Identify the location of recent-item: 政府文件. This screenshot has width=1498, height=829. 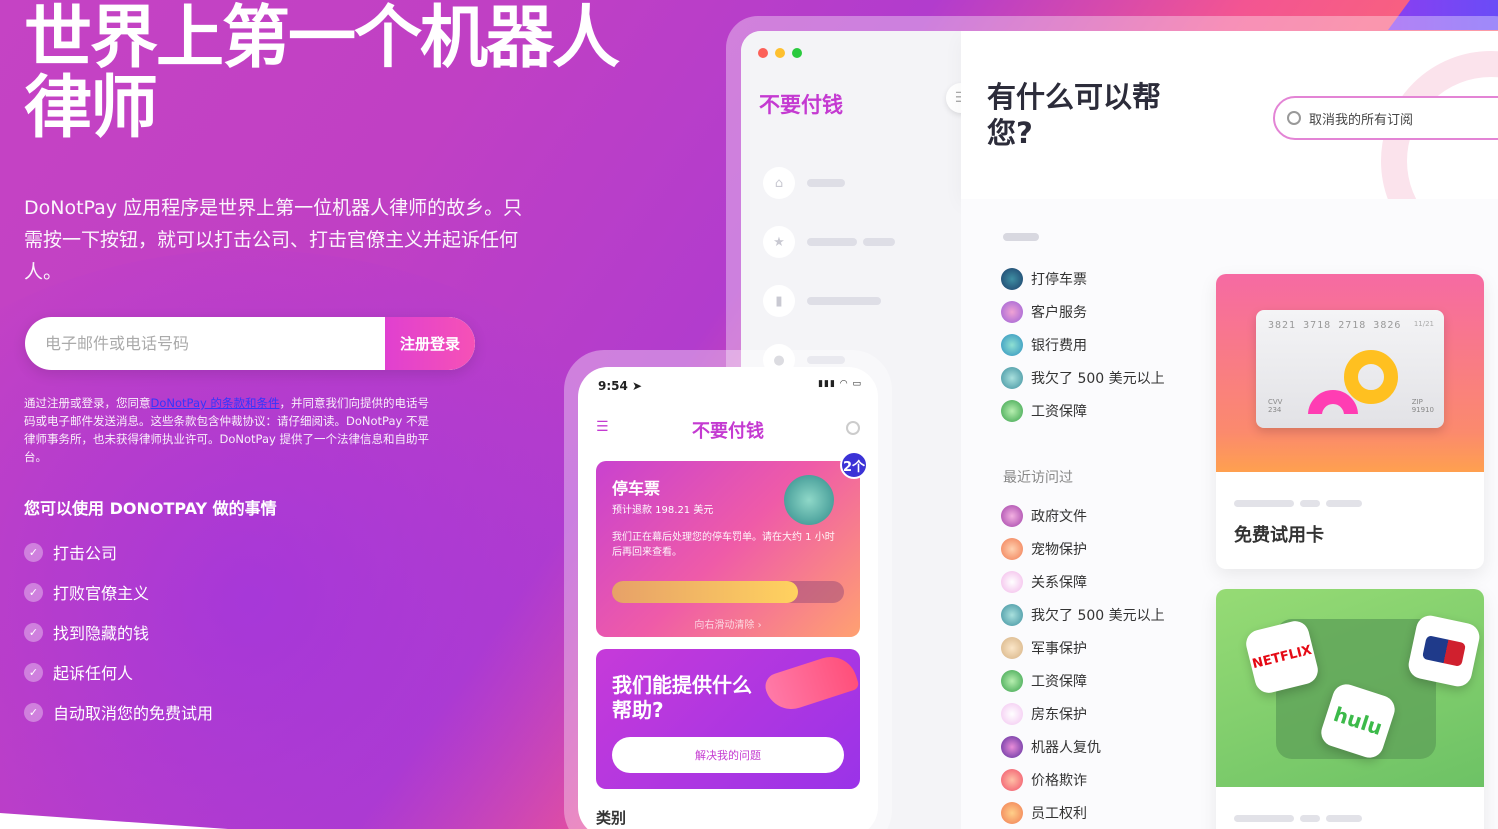
(1044, 516).